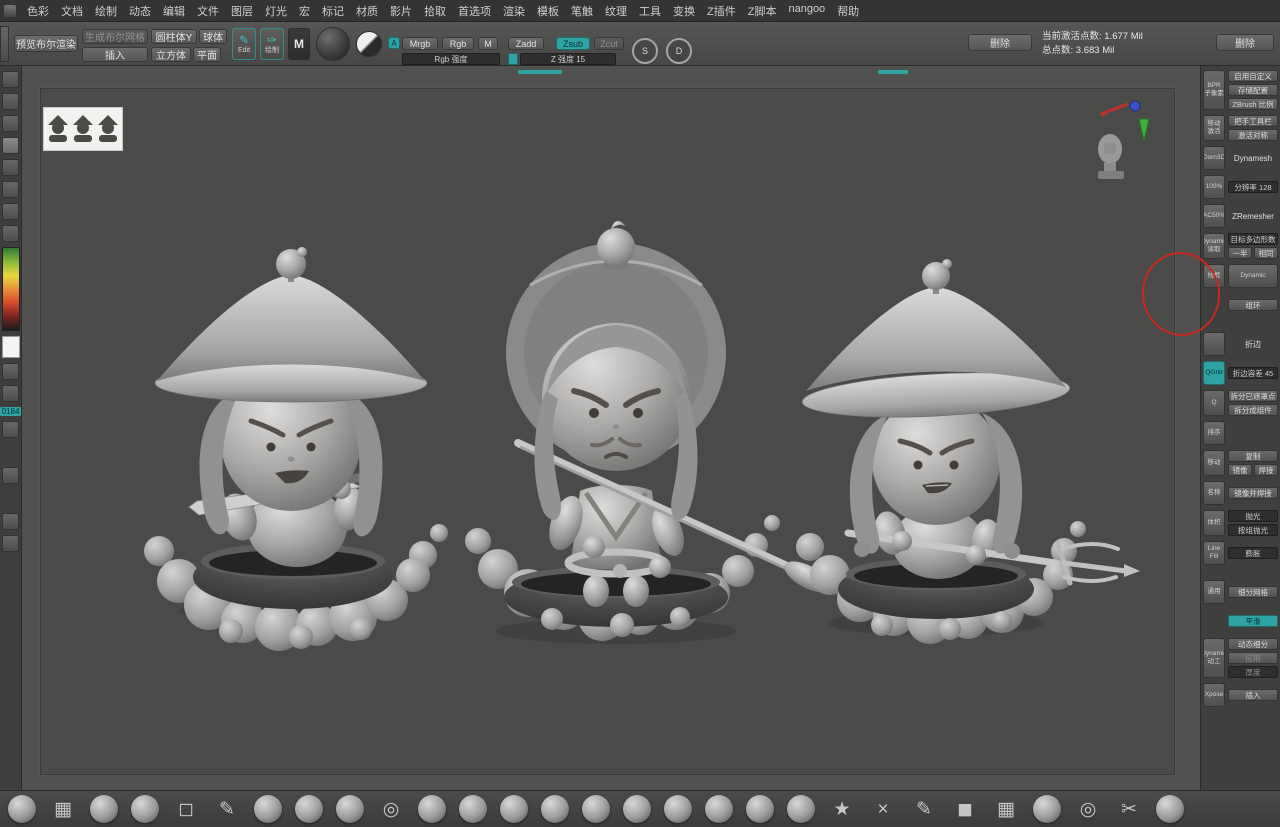  Describe the element at coordinates (1214, 493) in the screenshot. I see `name-icon: 名称` at that location.